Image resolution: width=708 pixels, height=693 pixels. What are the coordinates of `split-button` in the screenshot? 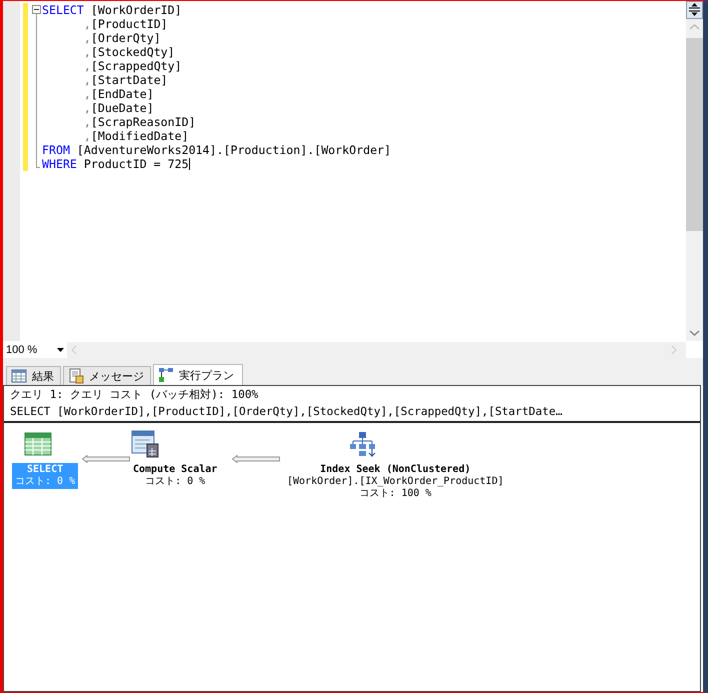 It's located at (694, 10).